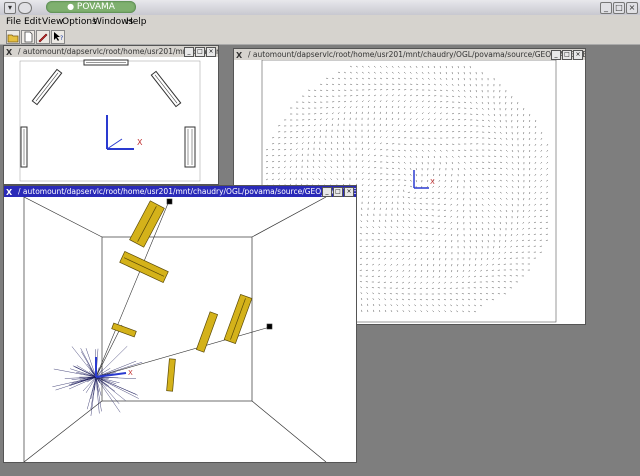 This screenshot has width=640, height=476. What do you see at coordinates (166, 89) in the screenshot?
I see `detector-module-upper-right` at bounding box center [166, 89].